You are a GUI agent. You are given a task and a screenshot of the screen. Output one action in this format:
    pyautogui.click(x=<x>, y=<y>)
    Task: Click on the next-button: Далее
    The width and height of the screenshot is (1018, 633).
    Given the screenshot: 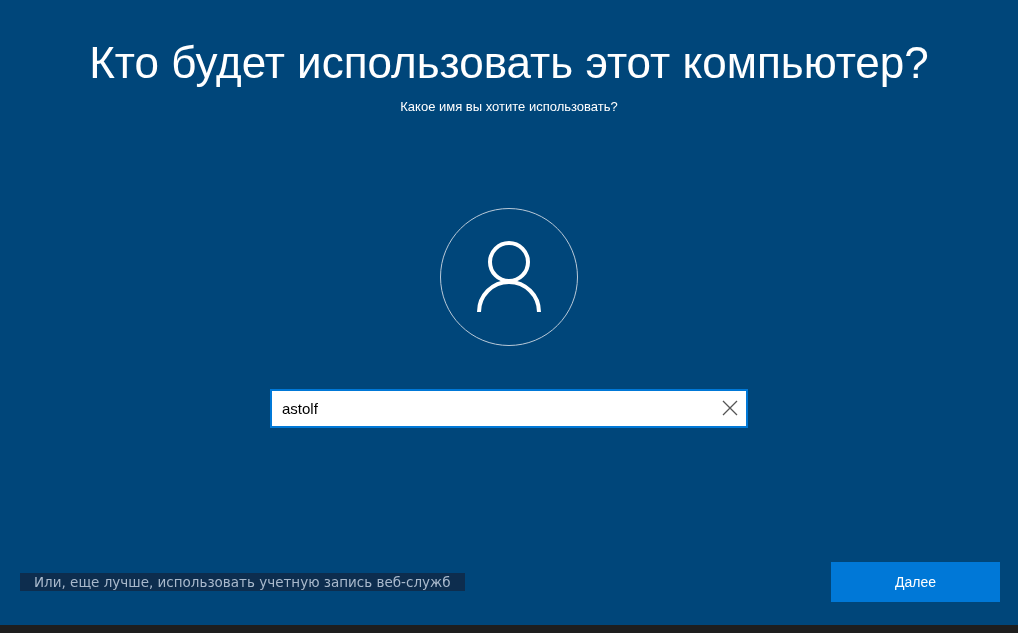 What is the action you would take?
    pyautogui.click(x=915, y=582)
    